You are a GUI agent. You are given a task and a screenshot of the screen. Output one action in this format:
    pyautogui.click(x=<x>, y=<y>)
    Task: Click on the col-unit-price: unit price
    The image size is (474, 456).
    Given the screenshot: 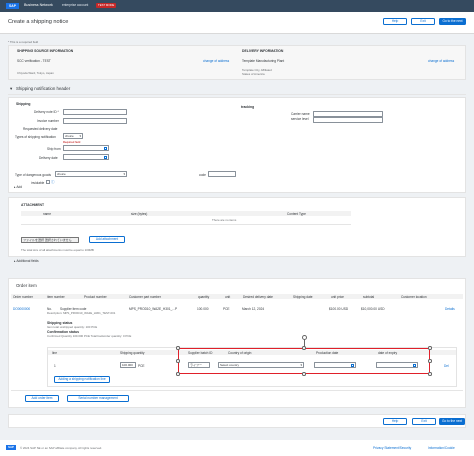 What is the action you would take?
    pyautogui.click(x=337, y=296)
    